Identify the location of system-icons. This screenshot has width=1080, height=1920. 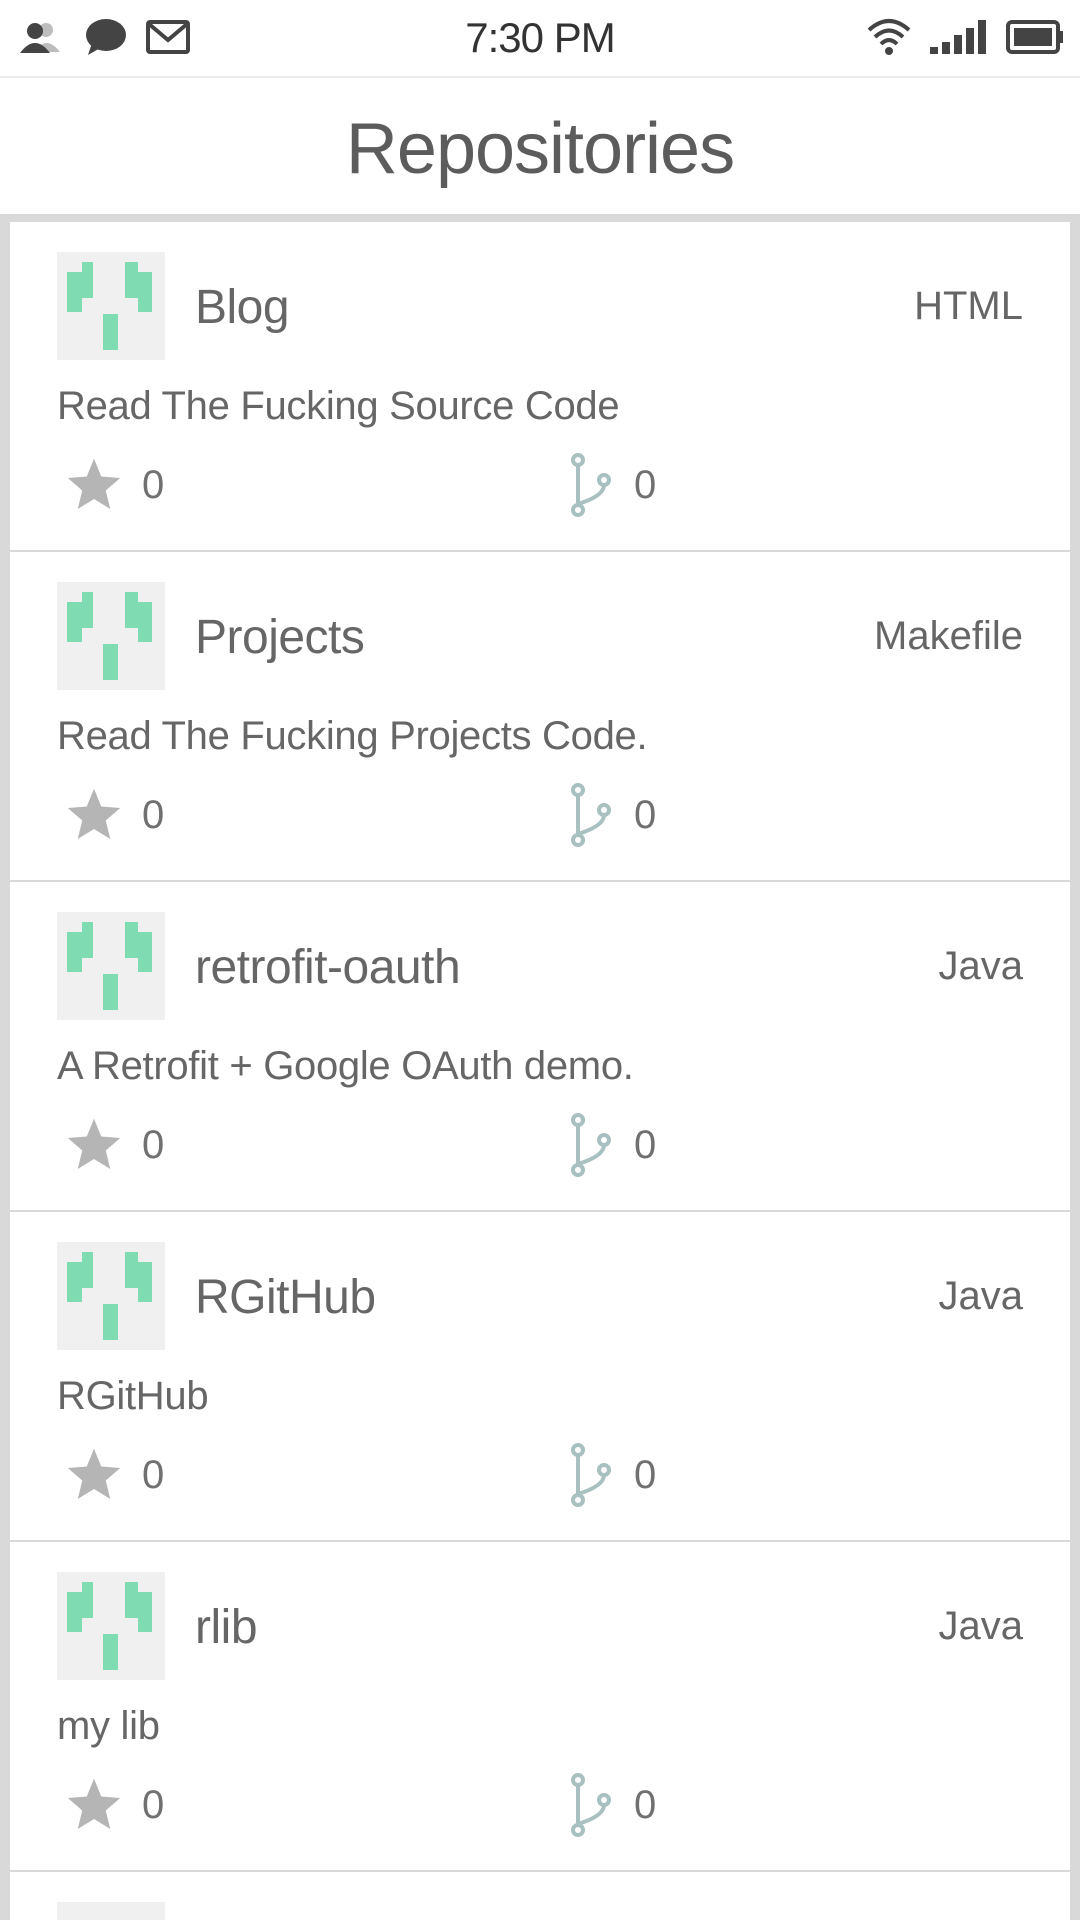
(965, 39).